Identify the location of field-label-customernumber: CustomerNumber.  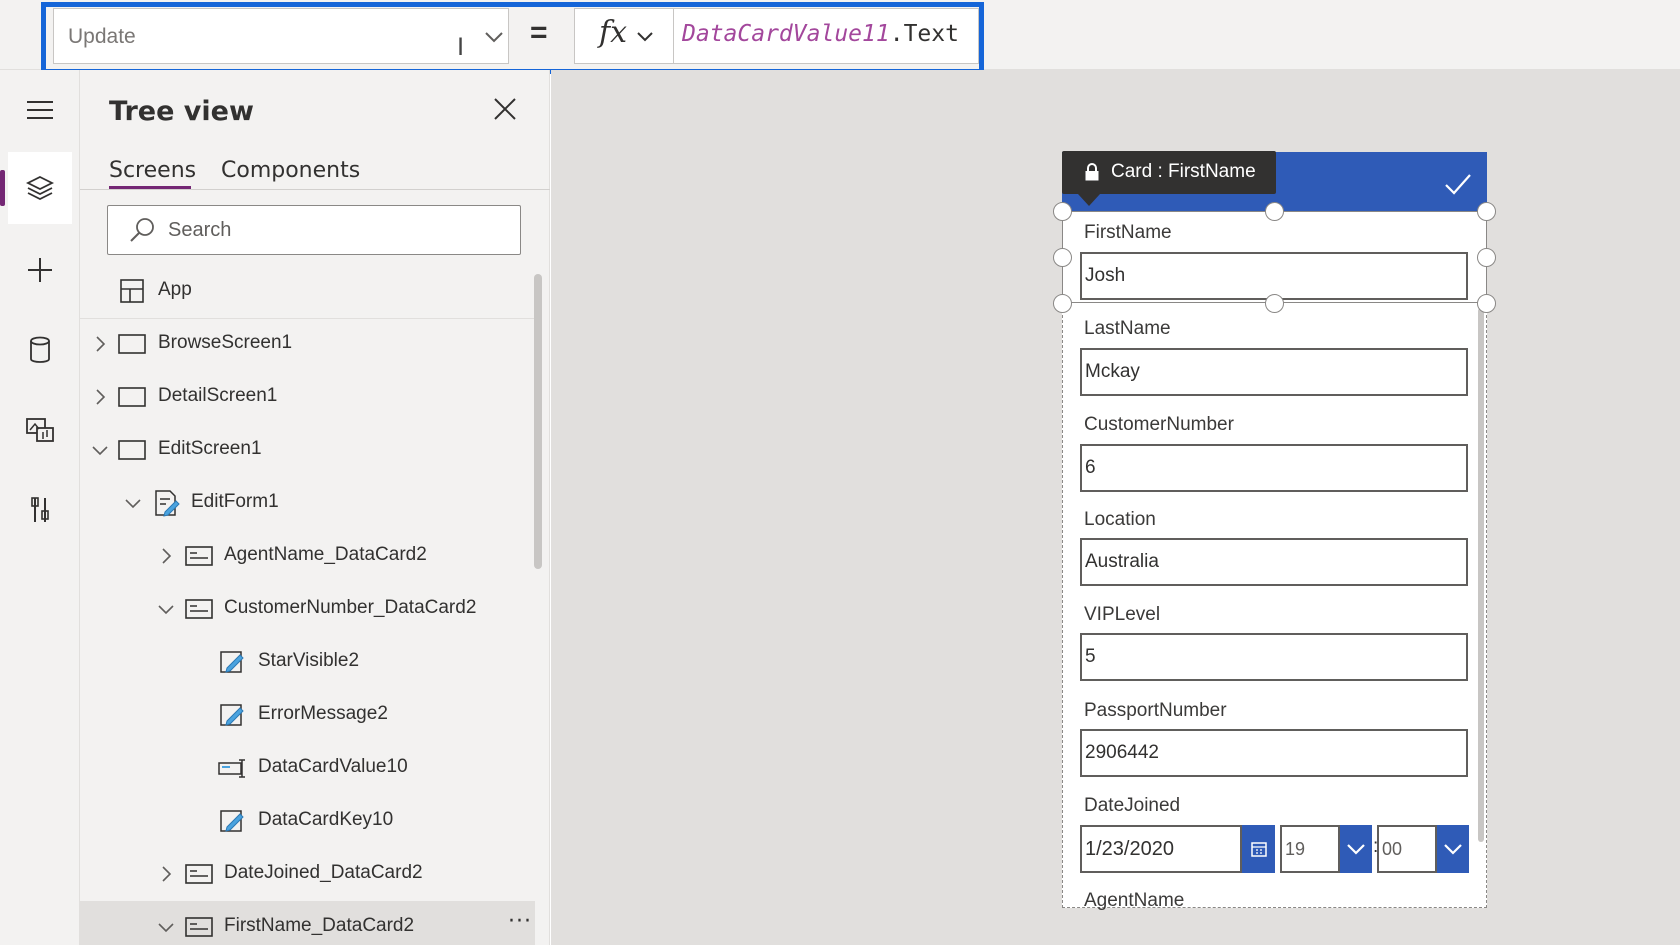
(1159, 424).